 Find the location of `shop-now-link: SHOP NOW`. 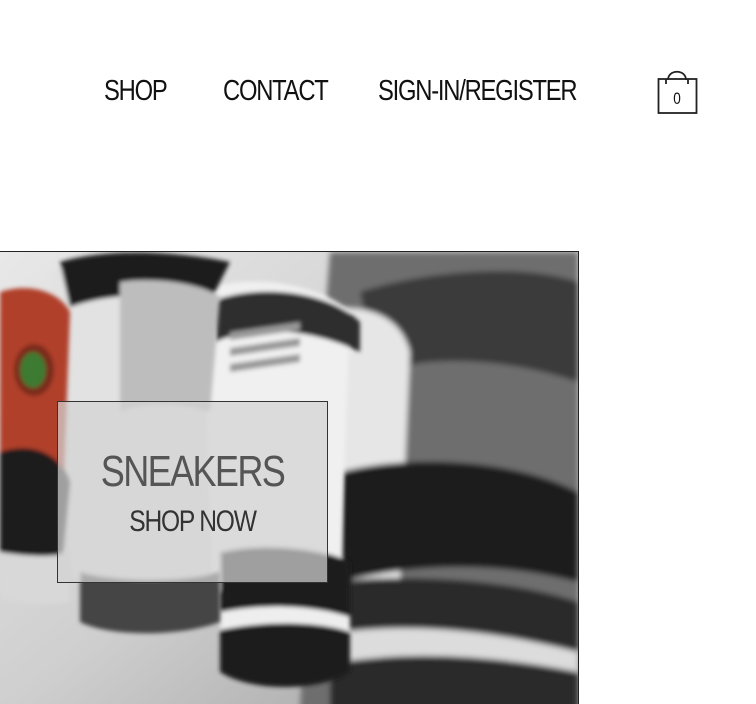

shop-now-link: SHOP NOW is located at coordinates (192, 522).